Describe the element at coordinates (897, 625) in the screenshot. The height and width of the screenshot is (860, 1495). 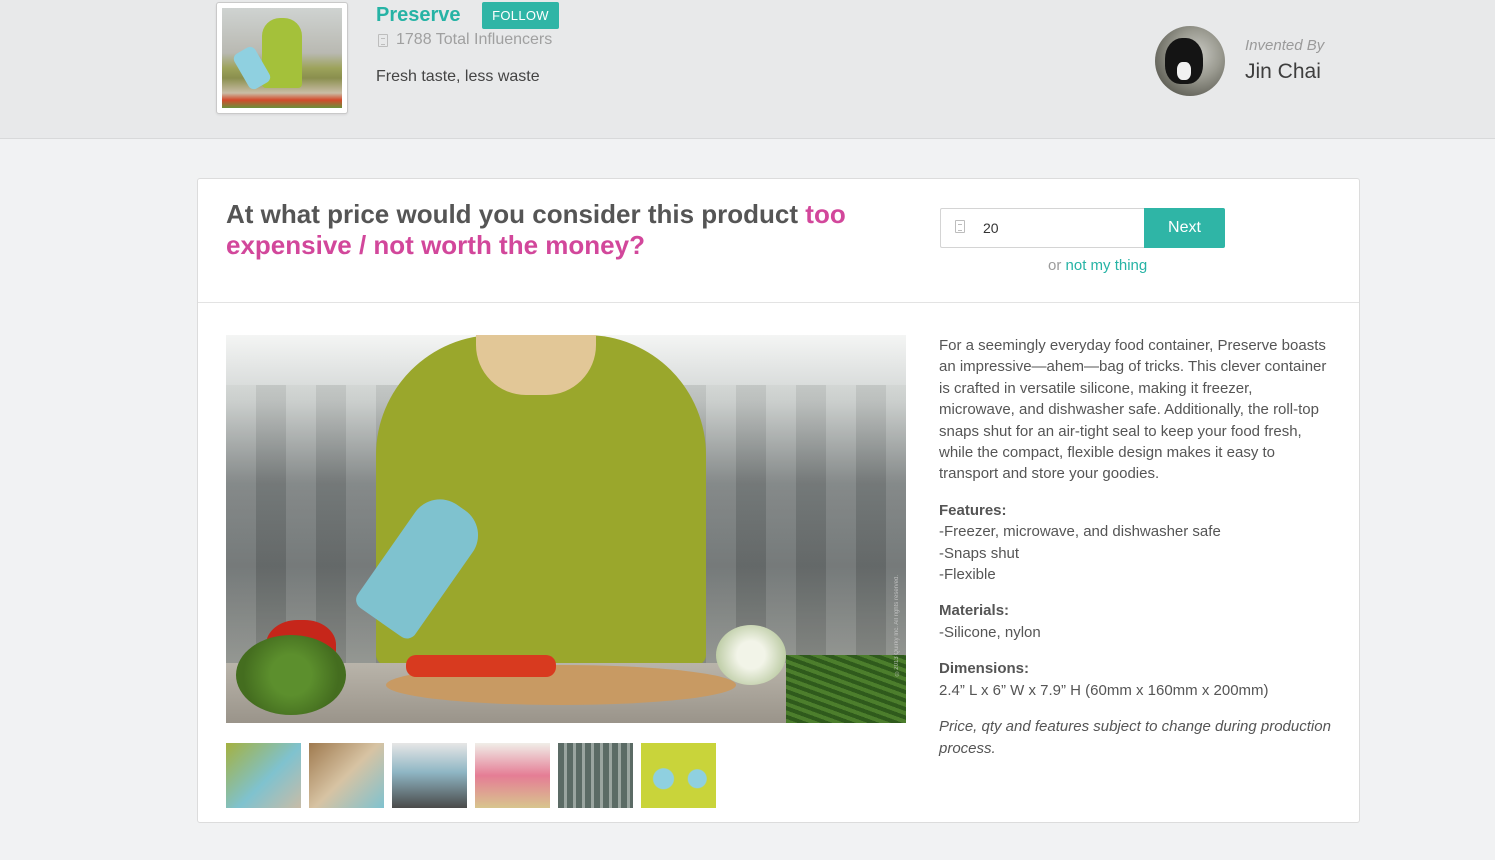
I see `image-copyright: ©2013 Quirky Inc. All rights reserved.` at that location.